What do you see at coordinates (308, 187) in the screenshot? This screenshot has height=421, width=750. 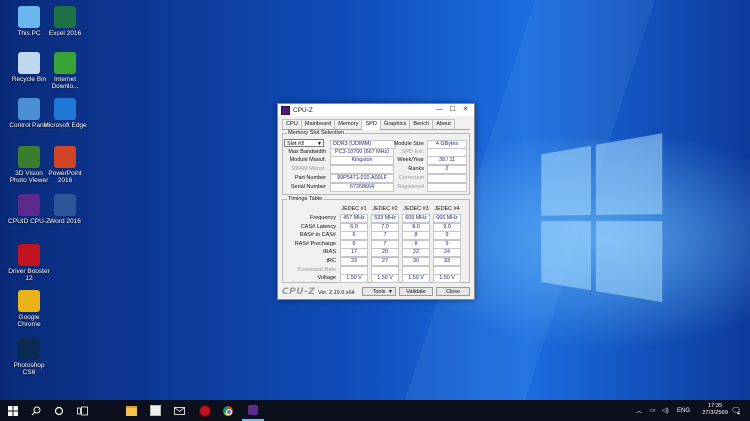 I see `serial-number-label: Serial Number` at bounding box center [308, 187].